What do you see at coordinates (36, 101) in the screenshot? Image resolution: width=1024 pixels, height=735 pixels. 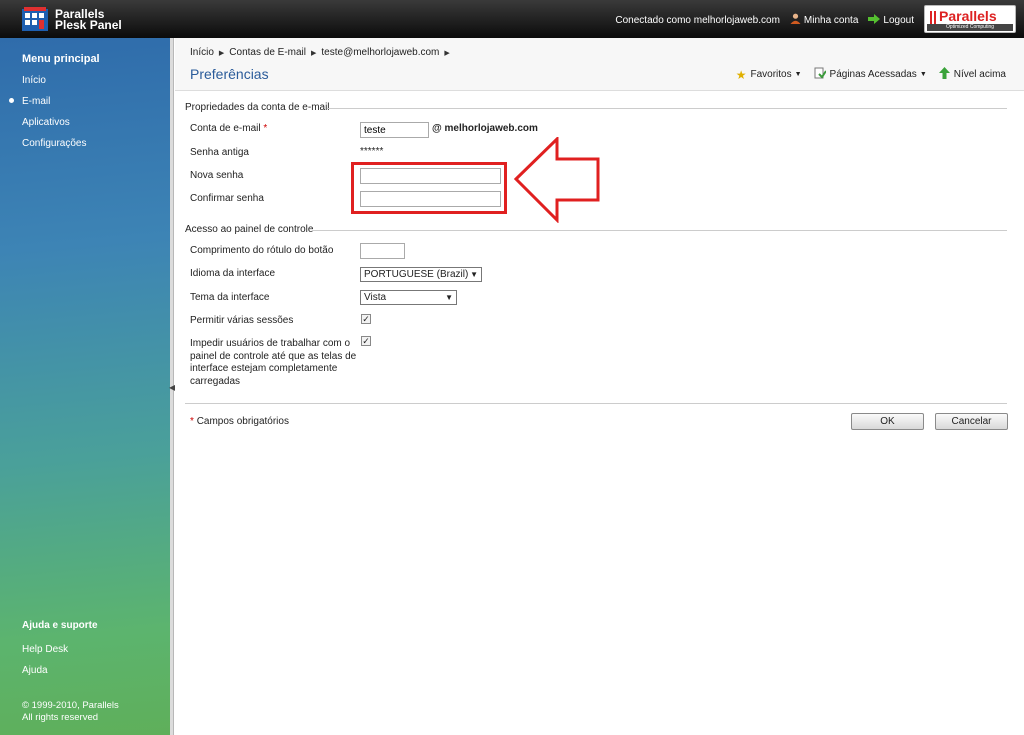 I see `sidebar-item-email: E-mail` at bounding box center [36, 101].